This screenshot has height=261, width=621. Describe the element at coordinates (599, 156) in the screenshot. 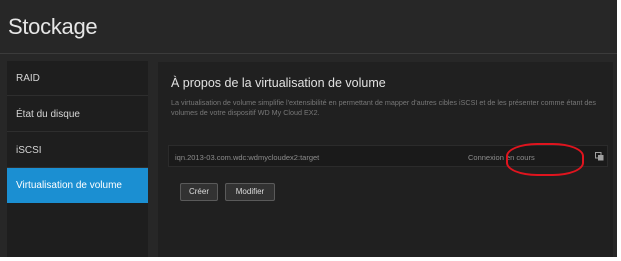

I see `copy-icon` at that location.